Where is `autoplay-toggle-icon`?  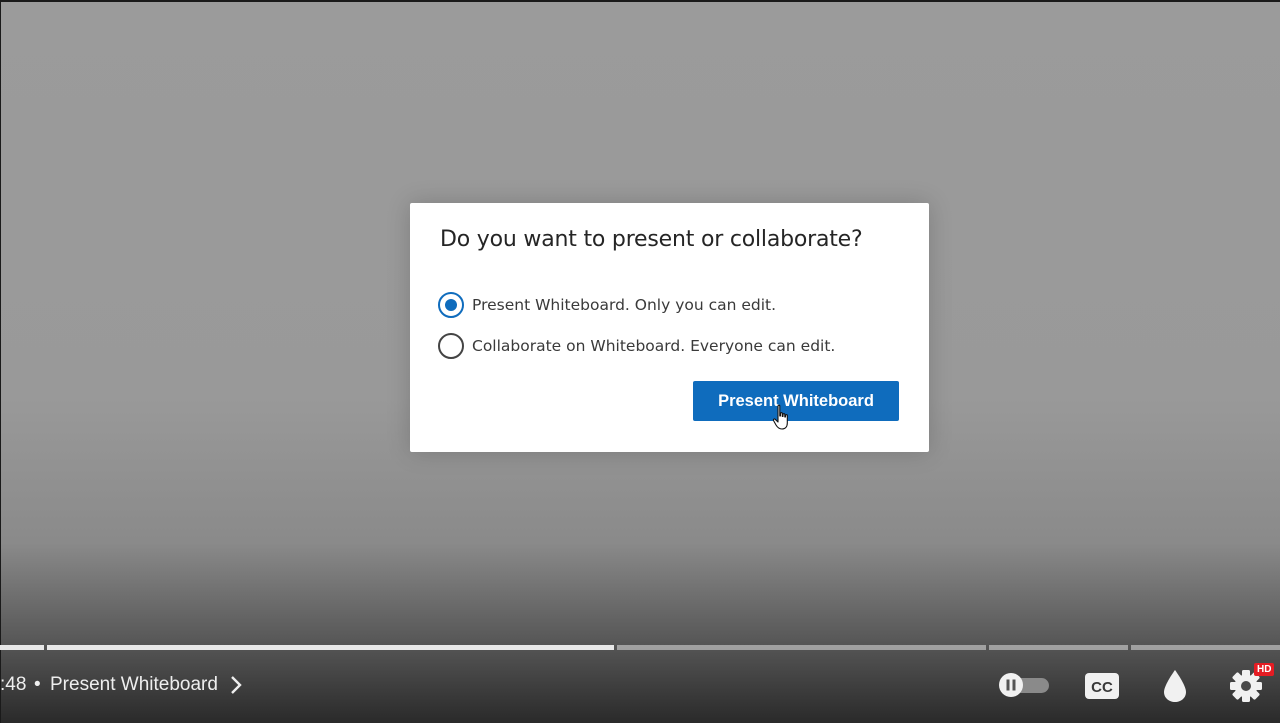 autoplay-toggle-icon is located at coordinates (1024, 685).